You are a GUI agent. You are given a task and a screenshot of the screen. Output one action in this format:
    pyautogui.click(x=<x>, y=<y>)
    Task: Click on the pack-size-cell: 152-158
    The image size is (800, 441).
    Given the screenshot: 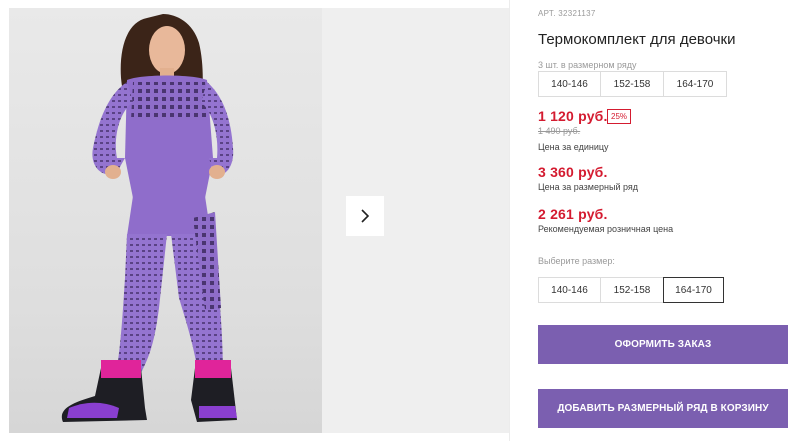 What is the action you would take?
    pyautogui.click(x=632, y=84)
    